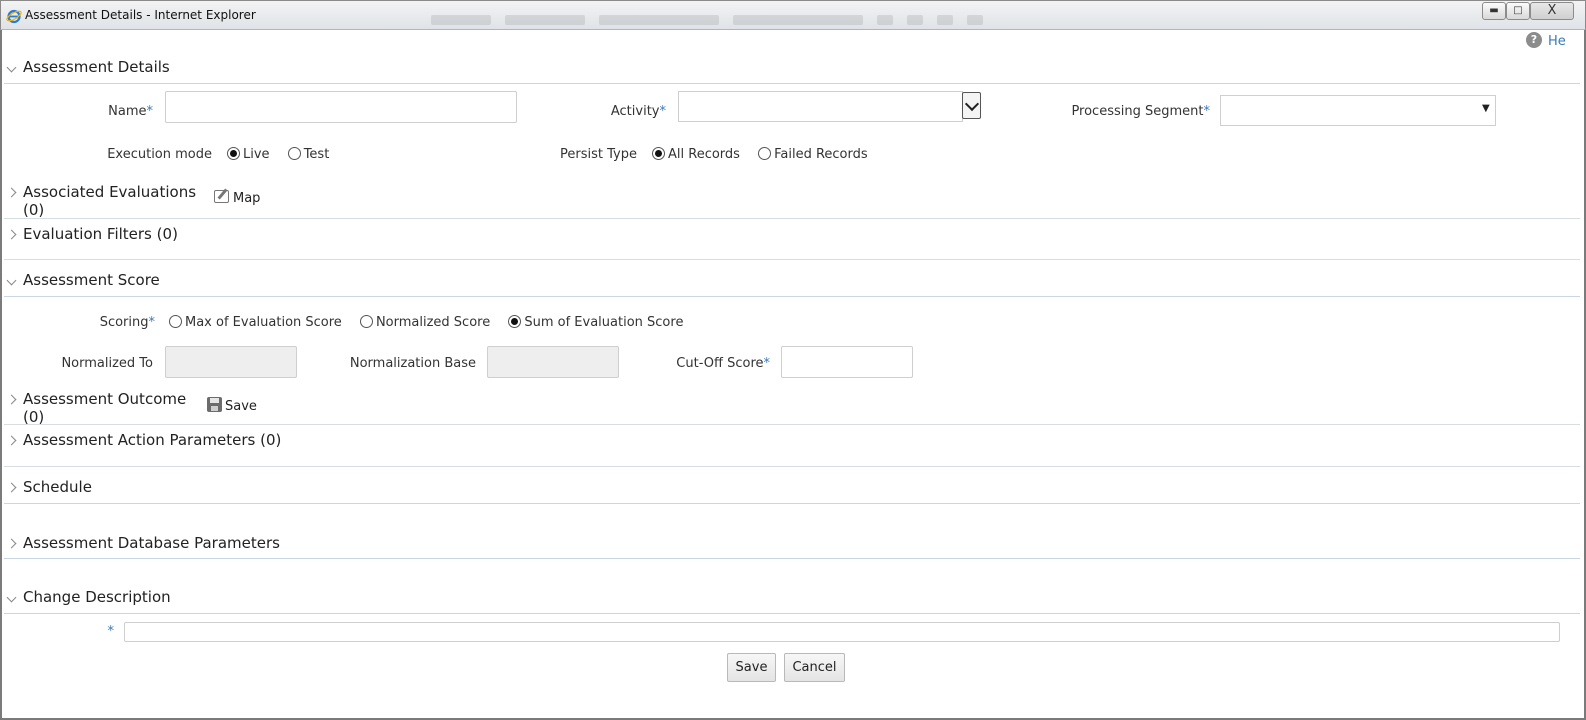 This screenshot has width=1586, height=720. I want to click on persist-type-label: Persist Type, so click(598, 154).